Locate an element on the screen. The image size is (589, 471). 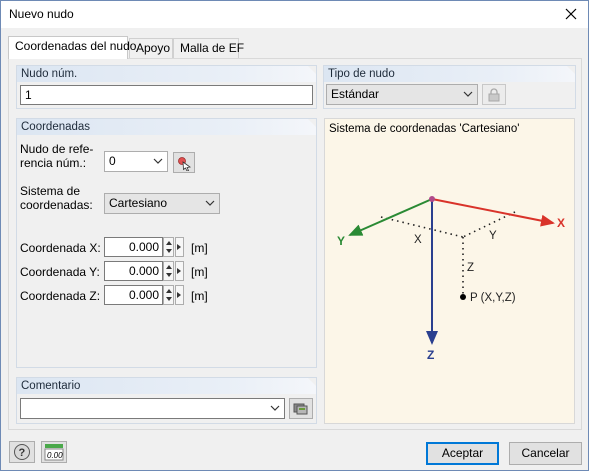
node-type-value: Estándar is located at coordinates (355, 94).